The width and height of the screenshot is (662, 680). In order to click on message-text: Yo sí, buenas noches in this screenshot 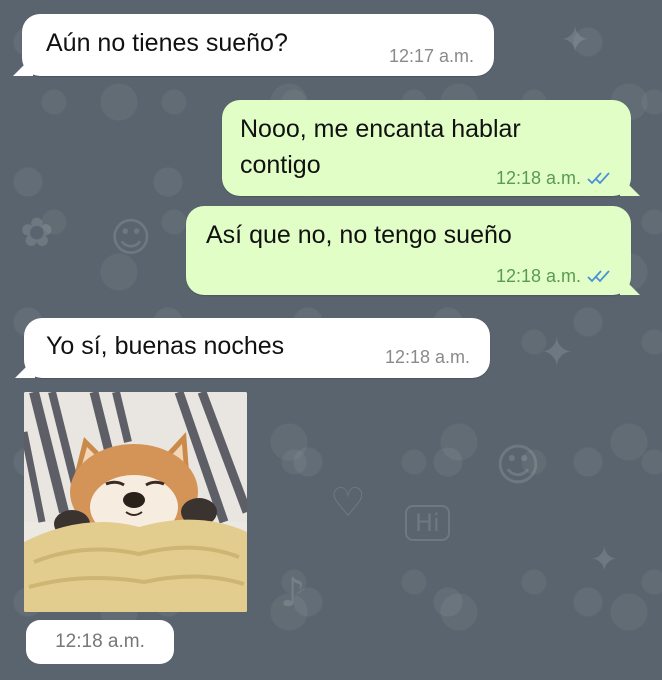, I will do `click(165, 346)`.